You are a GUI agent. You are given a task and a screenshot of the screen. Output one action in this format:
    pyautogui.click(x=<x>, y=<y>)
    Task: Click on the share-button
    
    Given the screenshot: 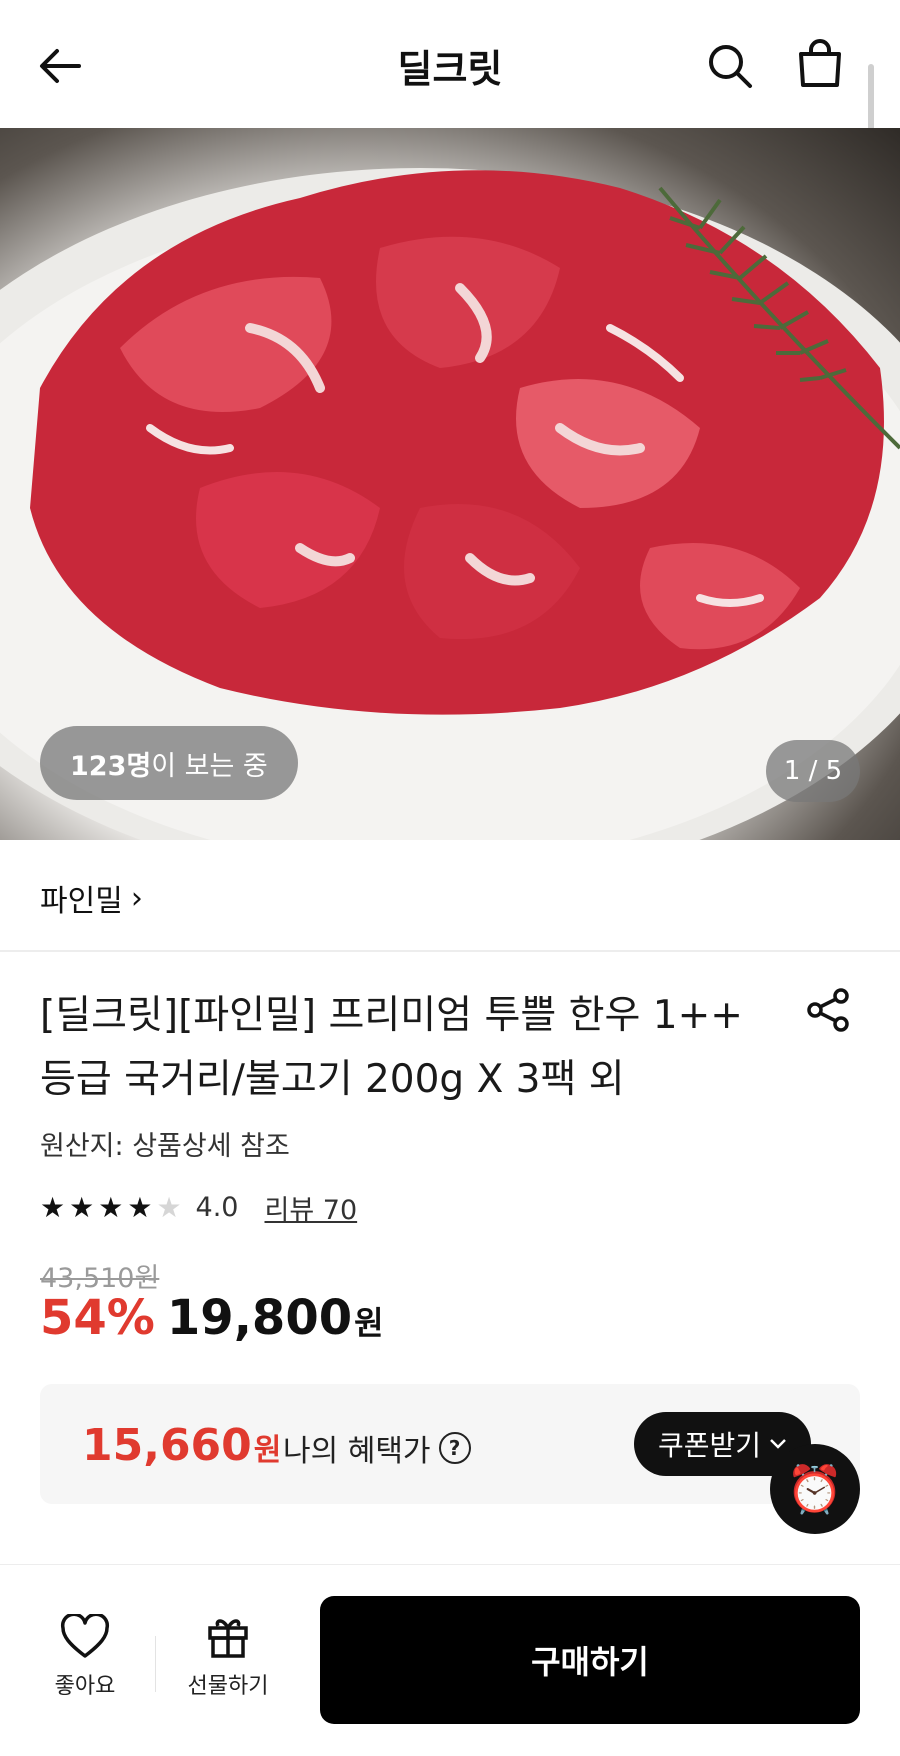 What is the action you would take?
    pyautogui.click(x=828, y=1010)
    